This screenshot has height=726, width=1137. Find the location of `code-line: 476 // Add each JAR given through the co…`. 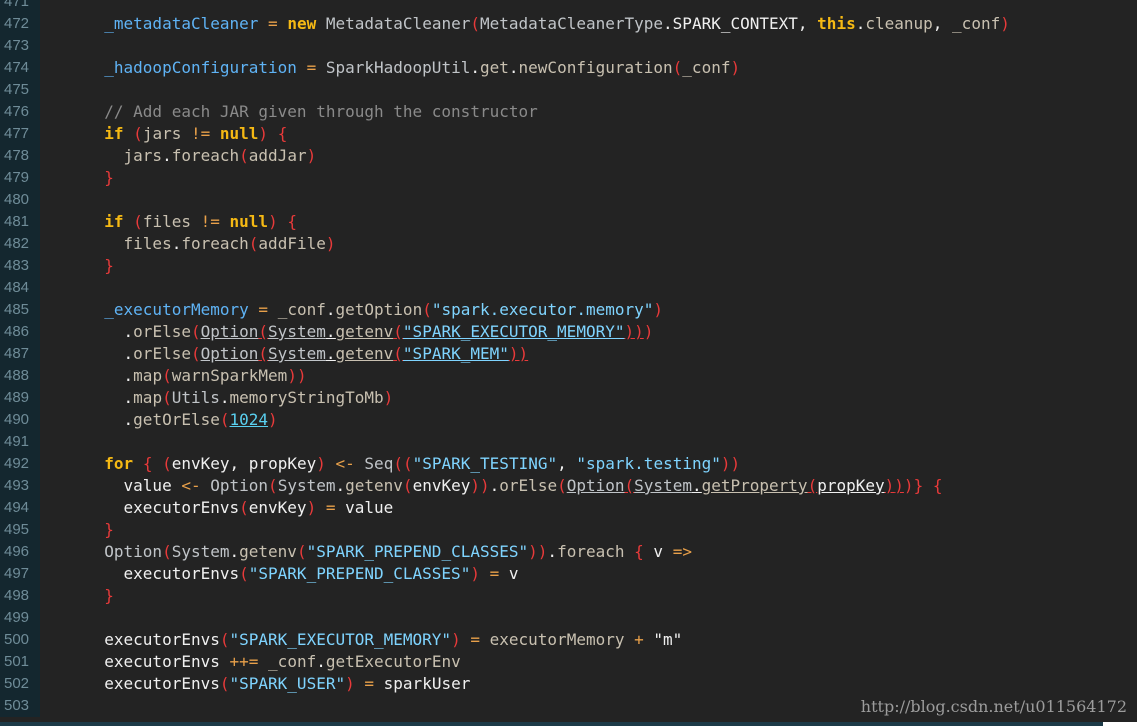

code-line: 476 // Add each JAR given through the co… is located at coordinates (568, 112).